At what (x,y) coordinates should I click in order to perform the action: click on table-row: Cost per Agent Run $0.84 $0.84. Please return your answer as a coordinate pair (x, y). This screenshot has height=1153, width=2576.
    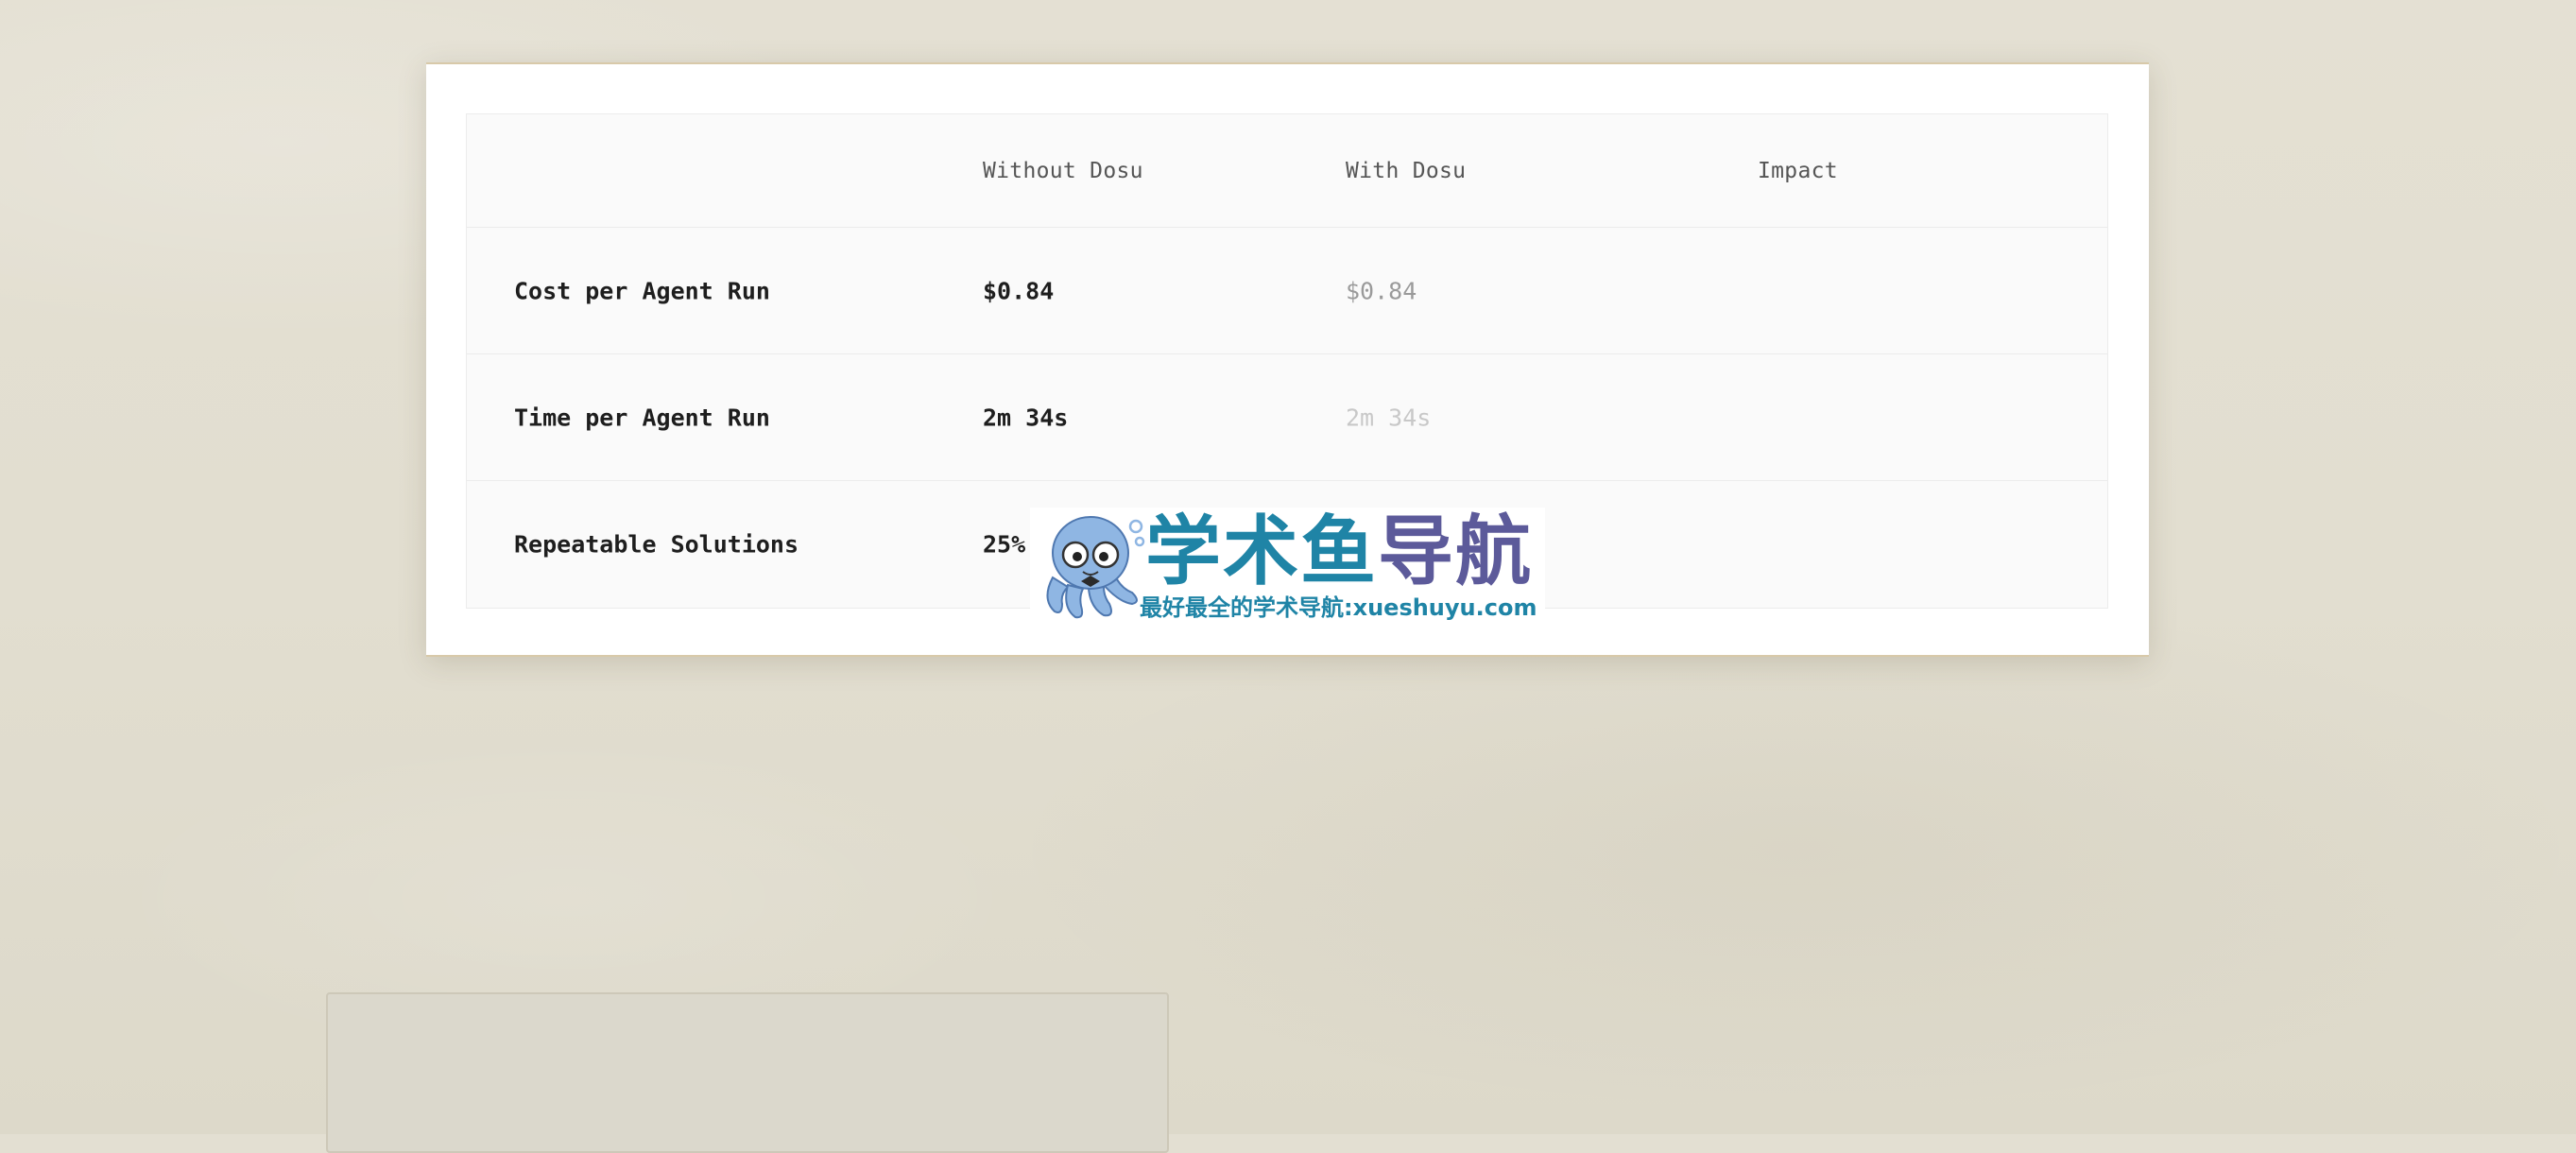
    Looking at the image, I should click on (1287, 291).